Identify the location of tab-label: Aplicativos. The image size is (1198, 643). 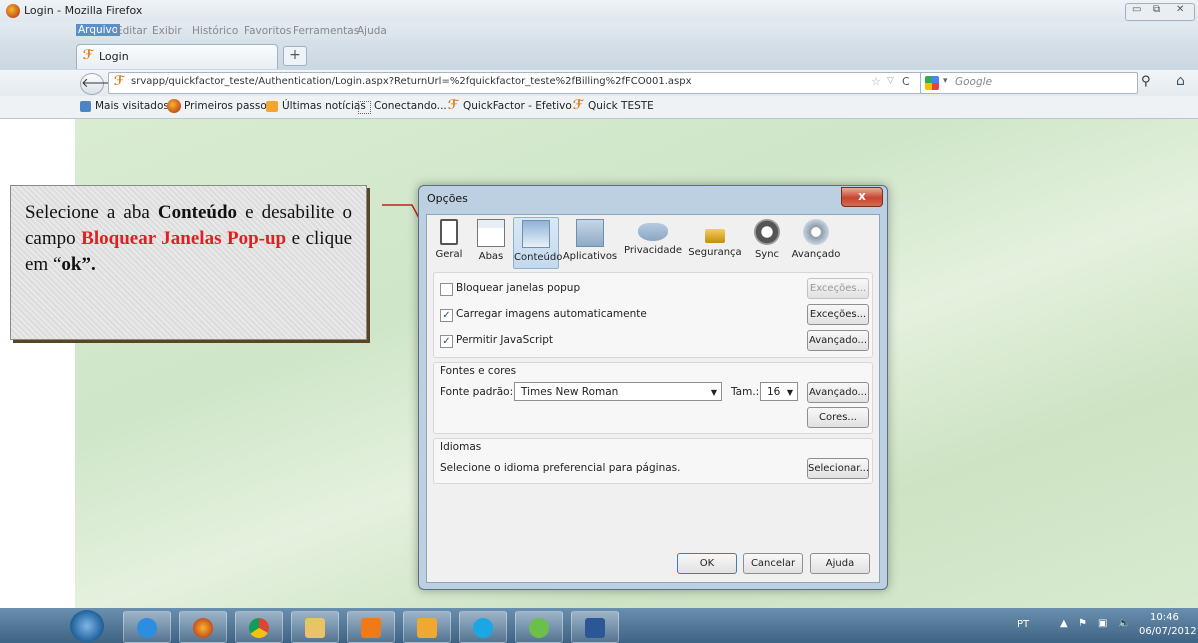
(590, 256).